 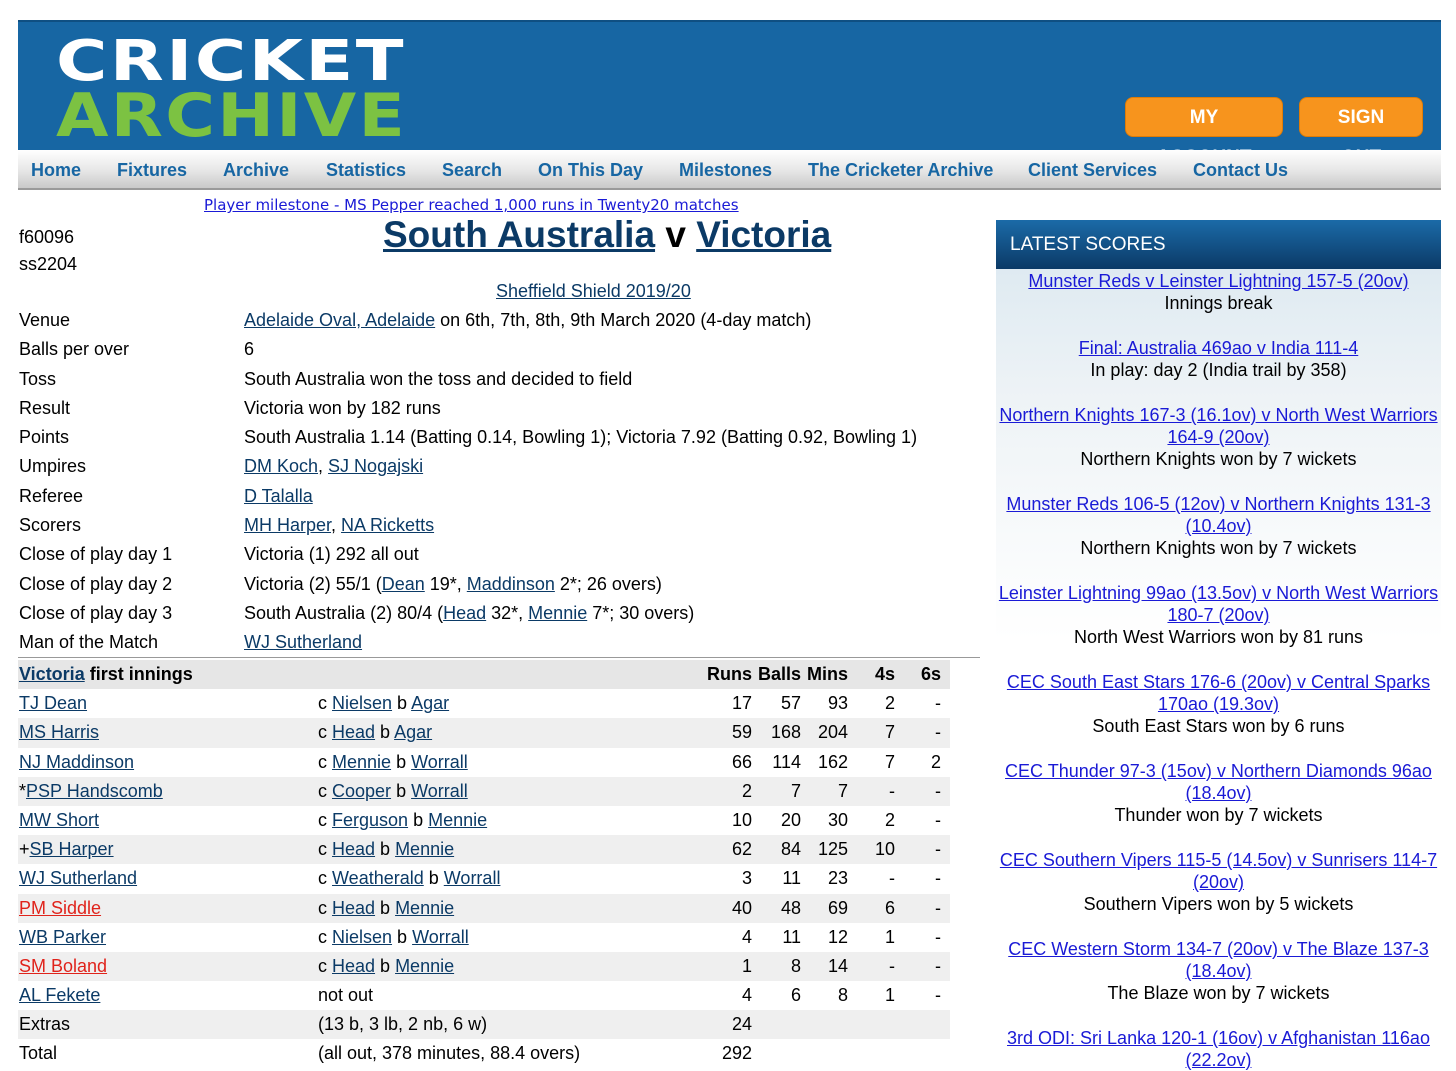 I want to click on nav-milestones: Milestones, so click(x=725, y=170).